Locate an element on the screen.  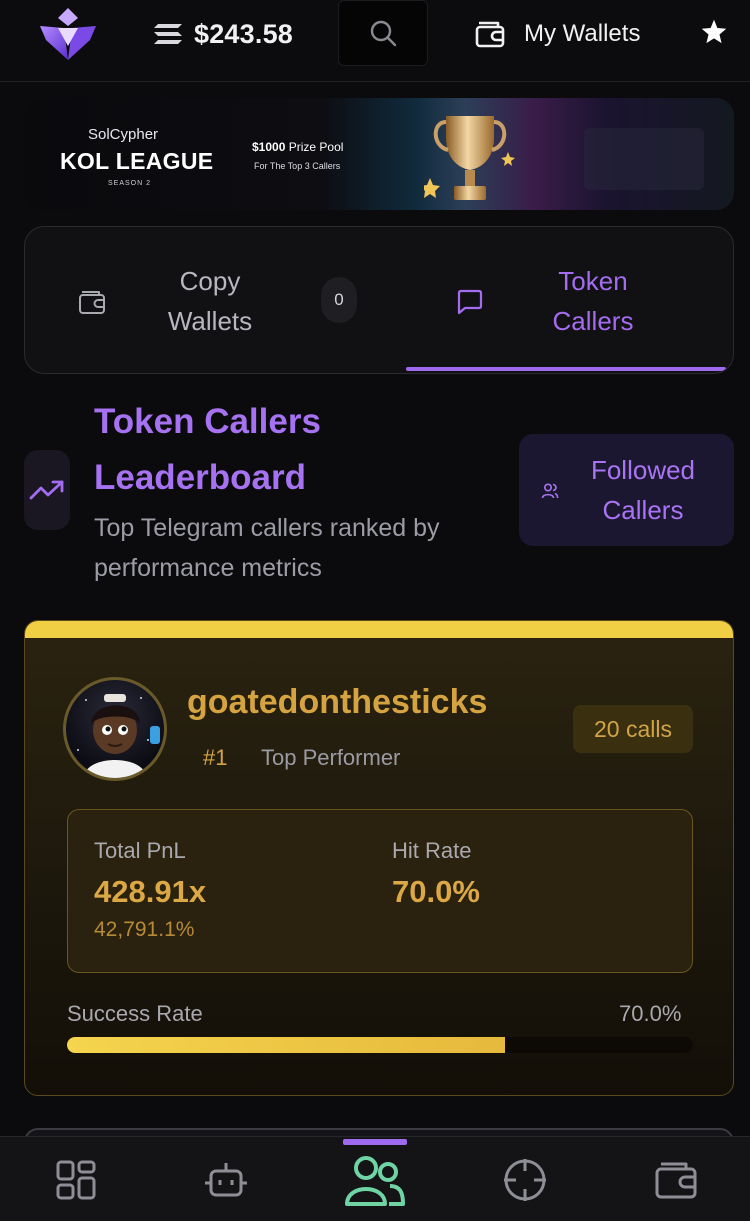
prize-text: Prize Pool is located at coordinates (316, 147).